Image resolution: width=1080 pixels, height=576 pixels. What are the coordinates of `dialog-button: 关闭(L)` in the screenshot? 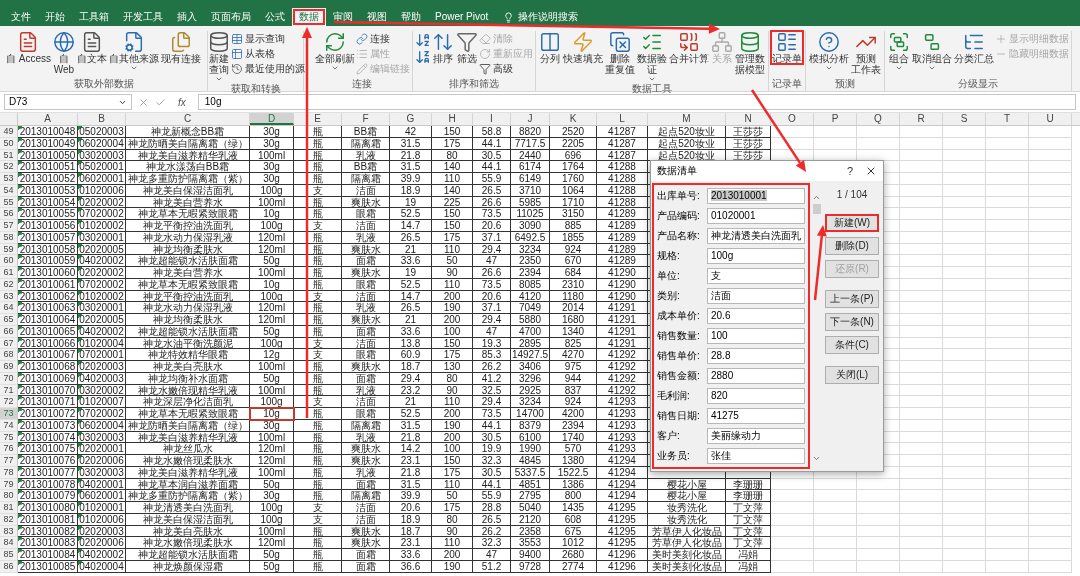 It's located at (852, 375).